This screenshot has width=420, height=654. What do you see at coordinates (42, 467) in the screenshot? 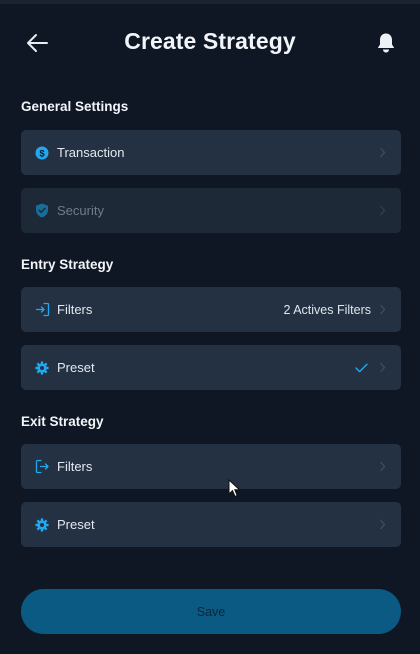
I see `sign-out-icon` at bounding box center [42, 467].